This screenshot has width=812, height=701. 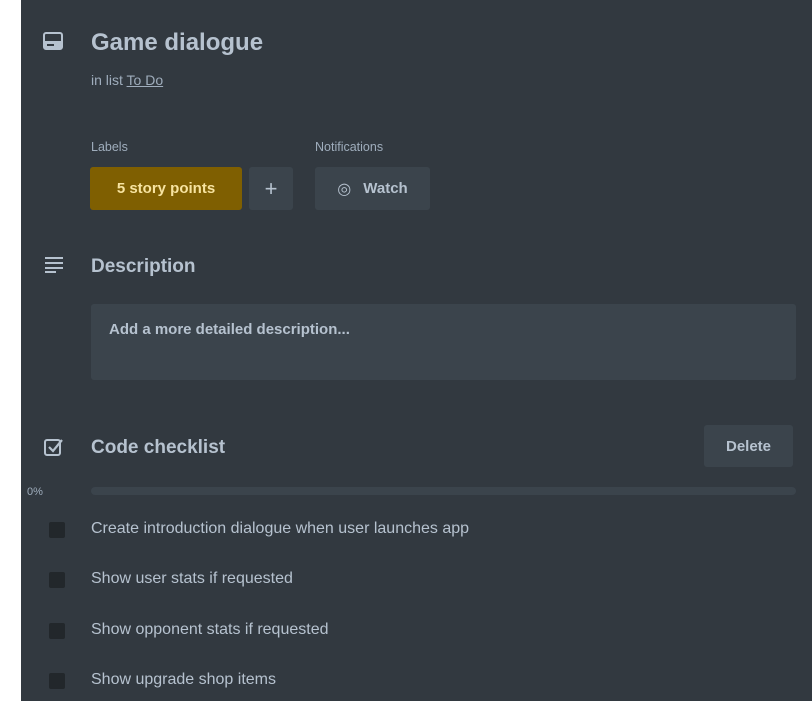 I want to click on checklist-title: Code checklist, so click(x=158, y=448).